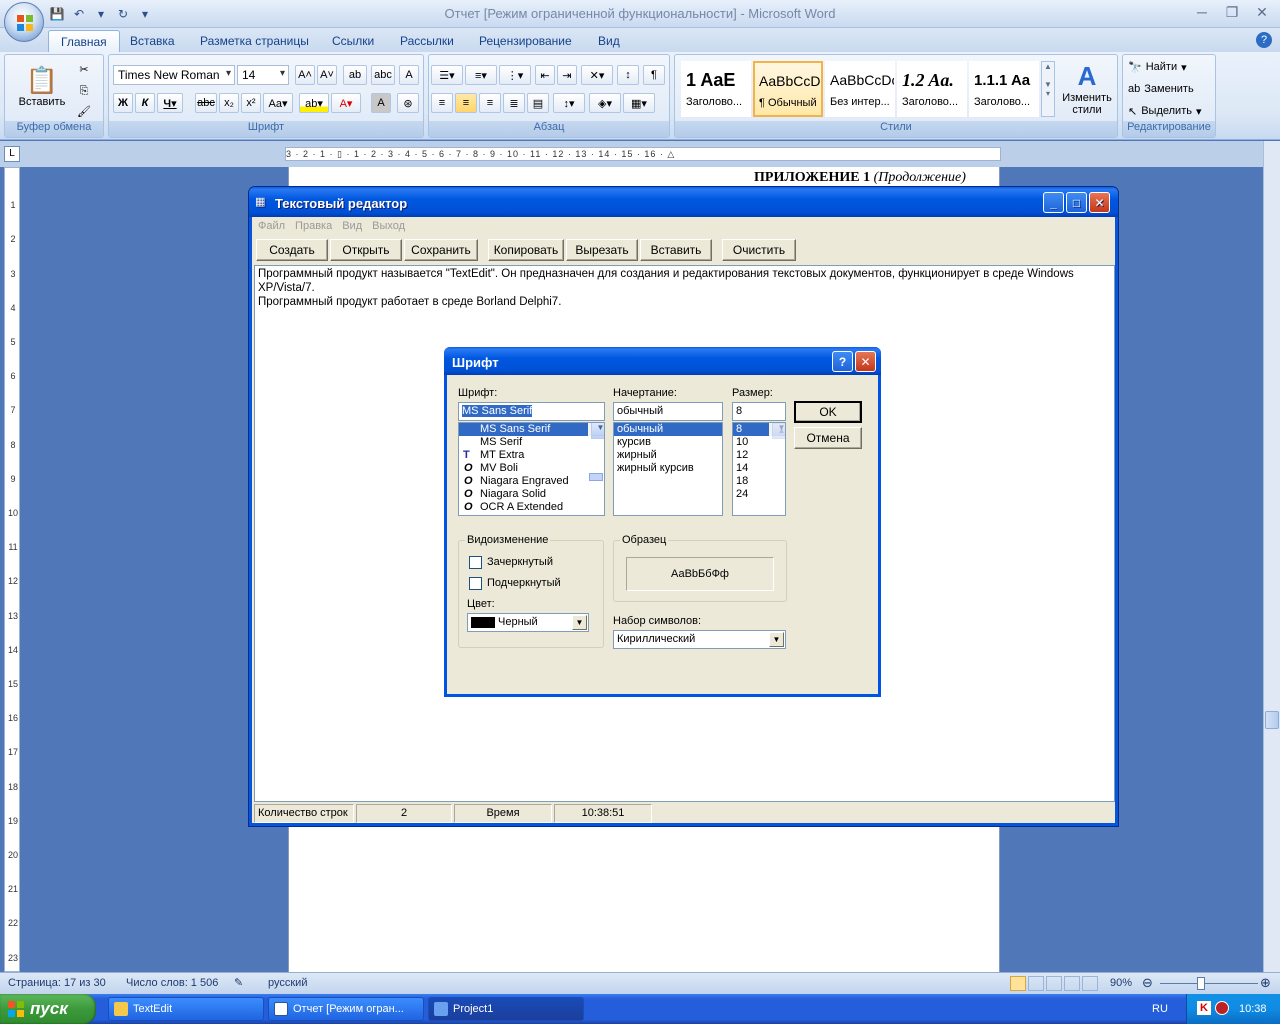  Describe the element at coordinates (528, 622) in the screenshot. I see `color-select: Черный ▼` at that location.